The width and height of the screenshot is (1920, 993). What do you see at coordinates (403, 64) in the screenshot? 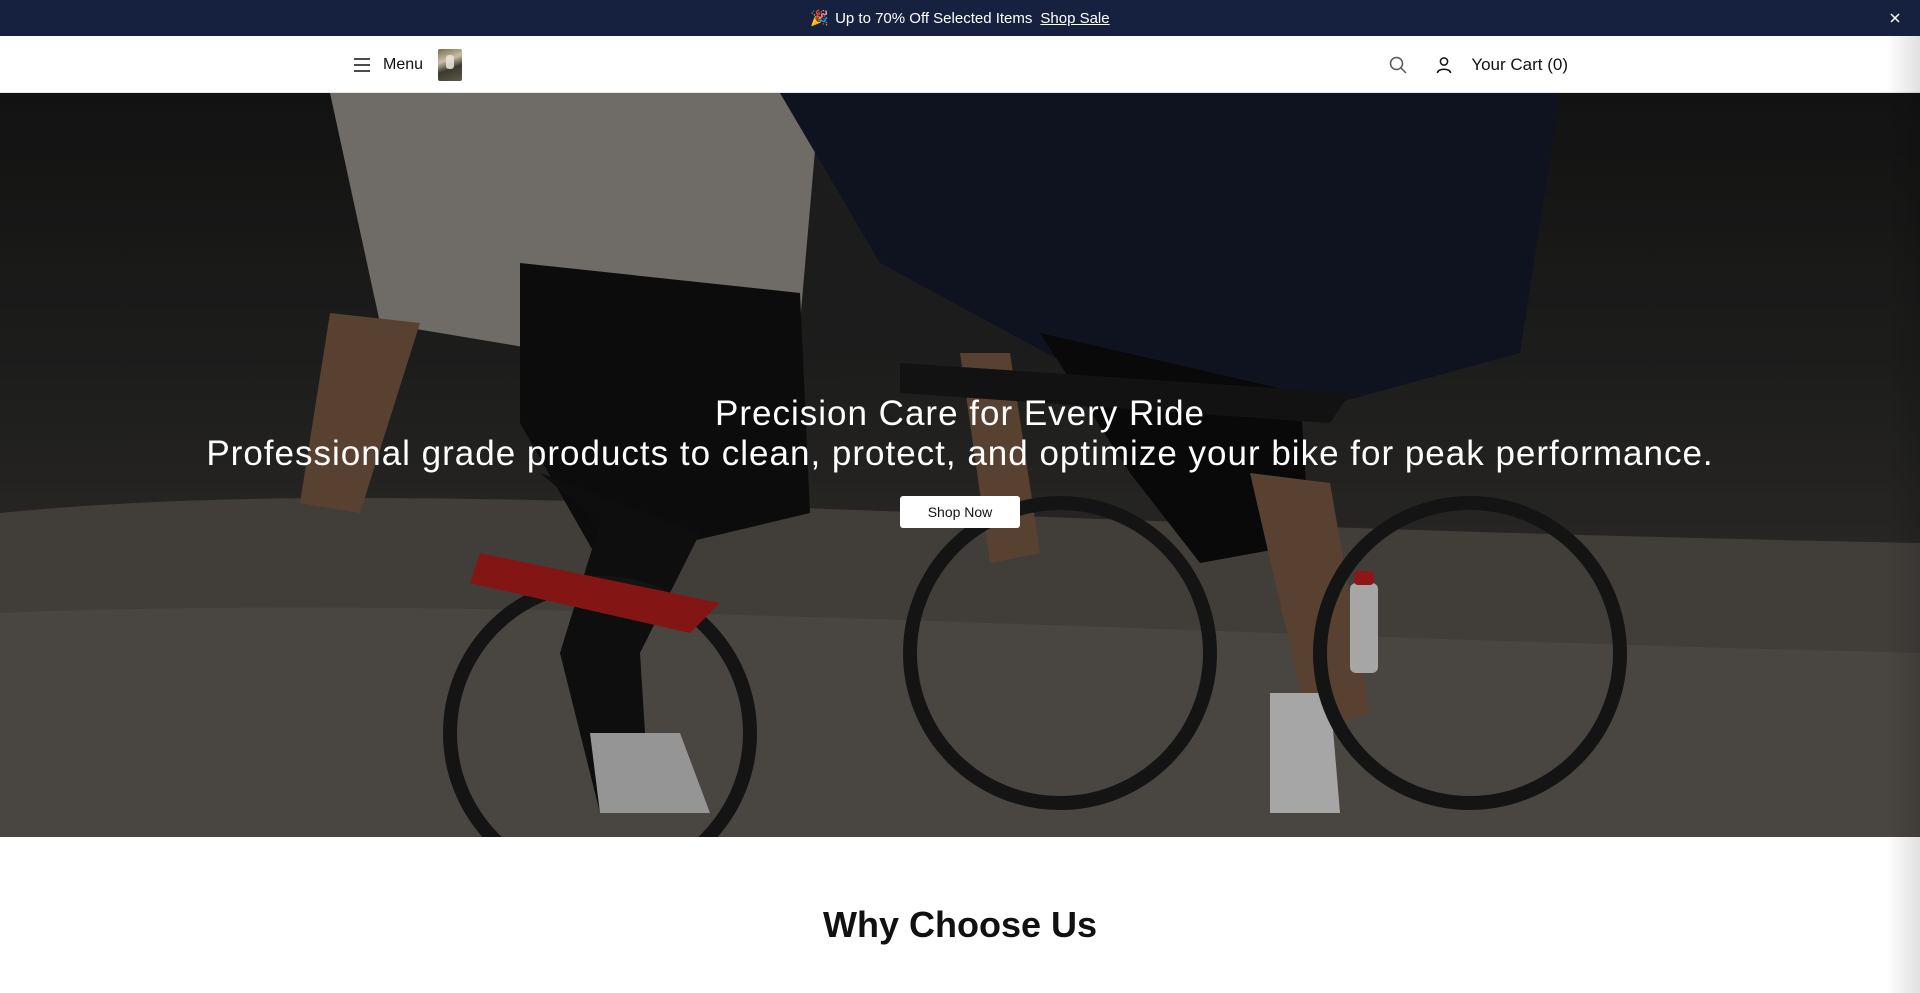
I see `menu-label: Menu` at bounding box center [403, 64].